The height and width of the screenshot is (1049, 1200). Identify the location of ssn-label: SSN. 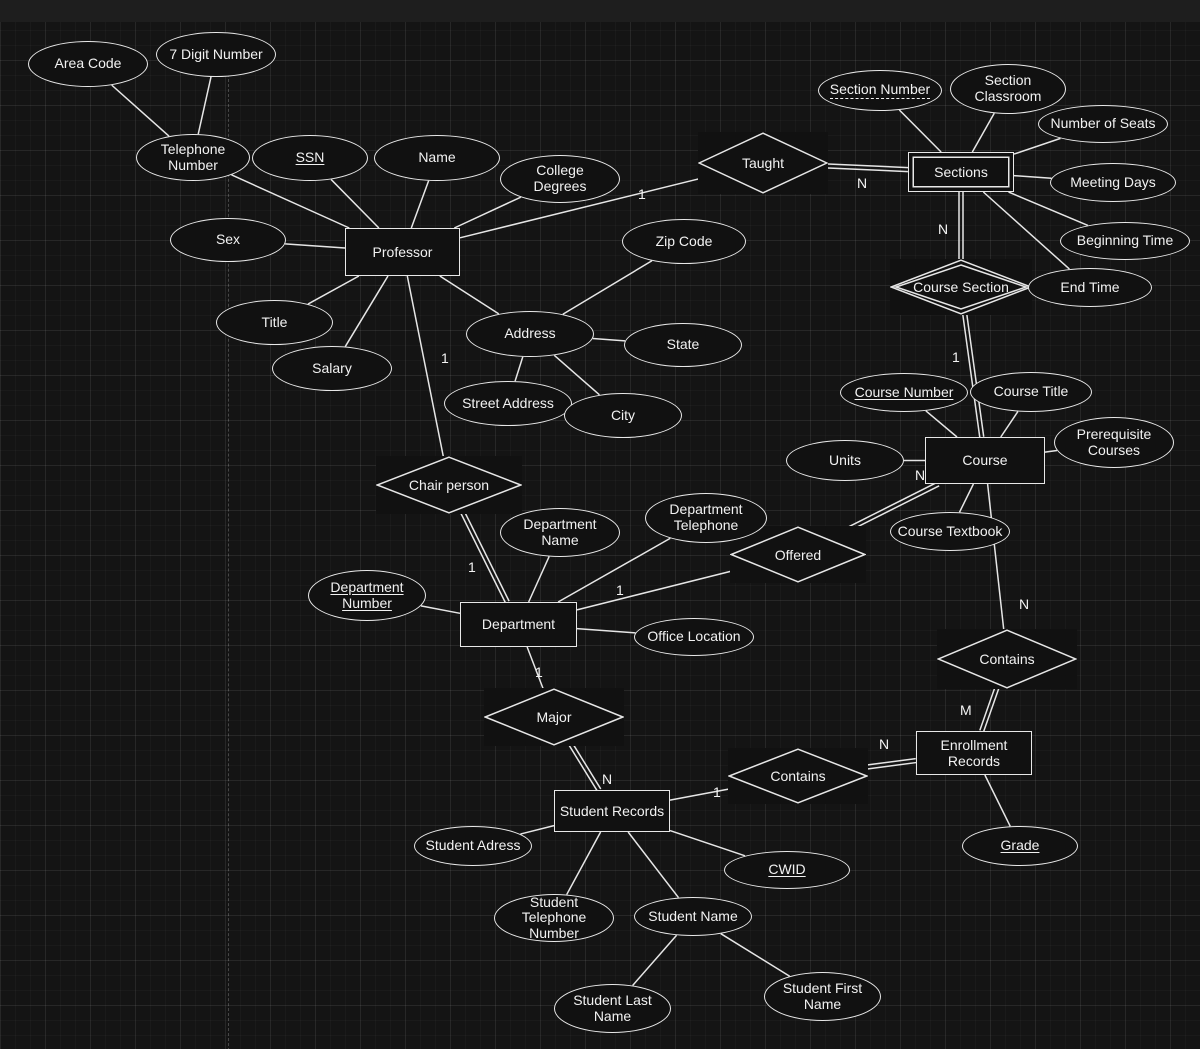
(310, 157).